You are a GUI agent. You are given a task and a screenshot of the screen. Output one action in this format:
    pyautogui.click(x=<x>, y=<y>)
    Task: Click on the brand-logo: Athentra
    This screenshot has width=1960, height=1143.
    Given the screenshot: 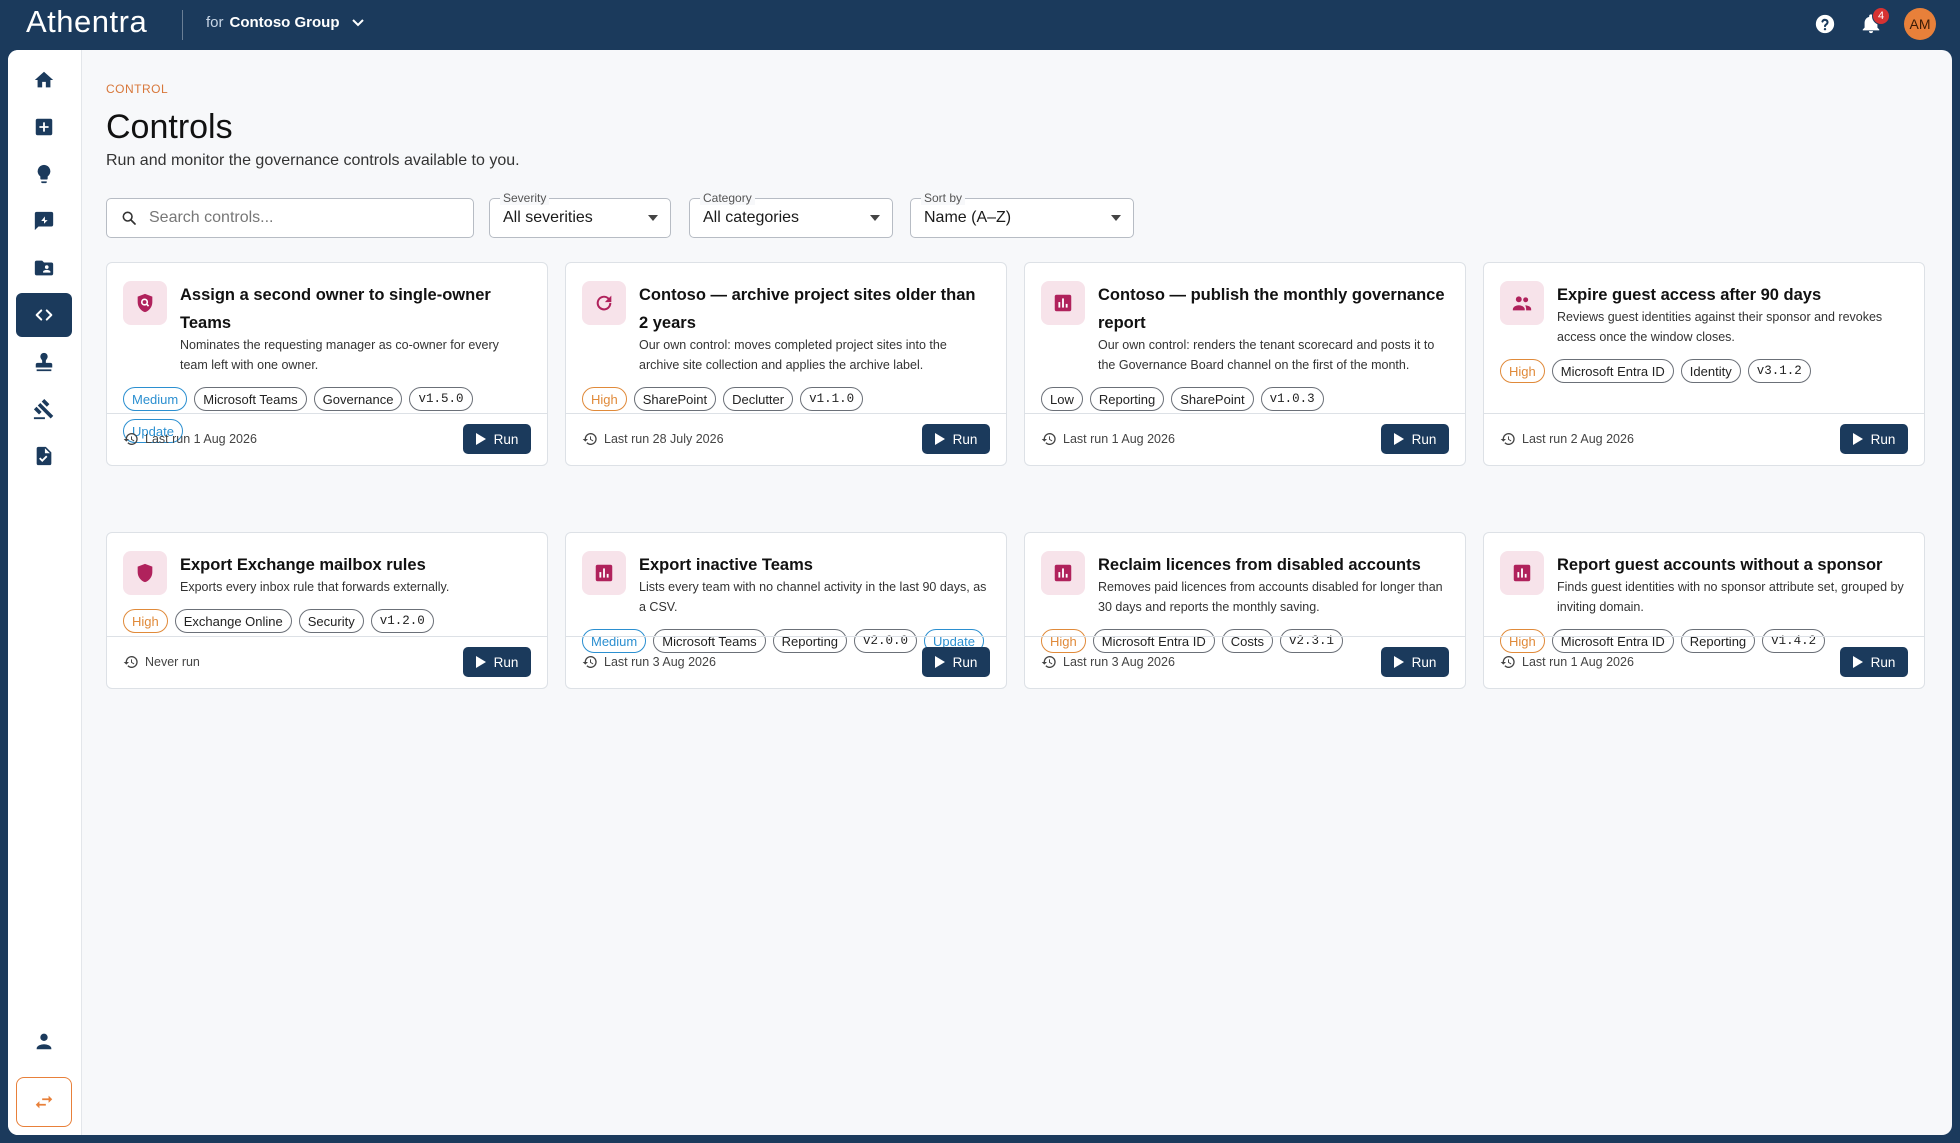 What is the action you would take?
    pyautogui.click(x=86, y=22)
    